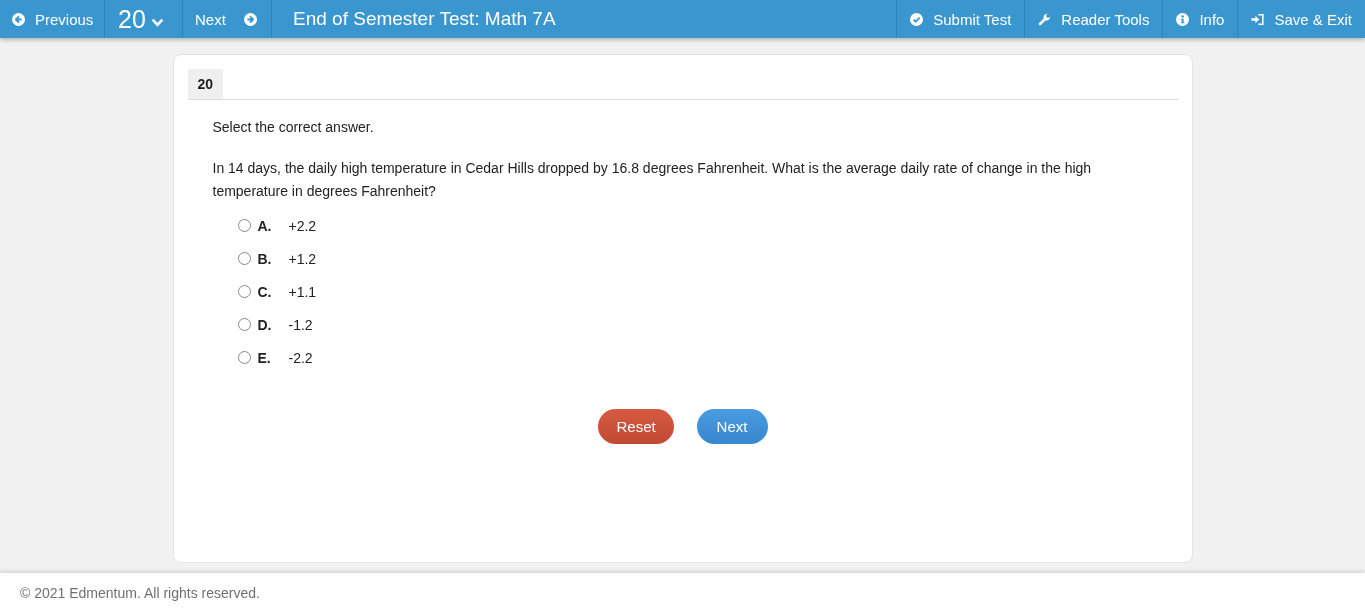 The image size is (1365, 613). What do you see at coordinates (652, 180) in the screenshot?
I see `question-text: In 14 days, the daily high temperature in Cedar Hills dropped by 16.8 degrees Fahrenheit. What is the average daily rate of change in the high temperature in degrees Fahrenheit?` at bounding box center [652, 180].